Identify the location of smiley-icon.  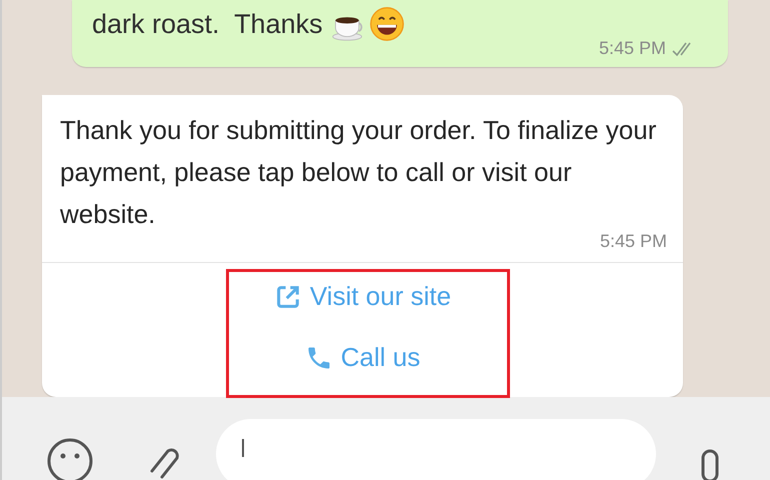
(70, 458).